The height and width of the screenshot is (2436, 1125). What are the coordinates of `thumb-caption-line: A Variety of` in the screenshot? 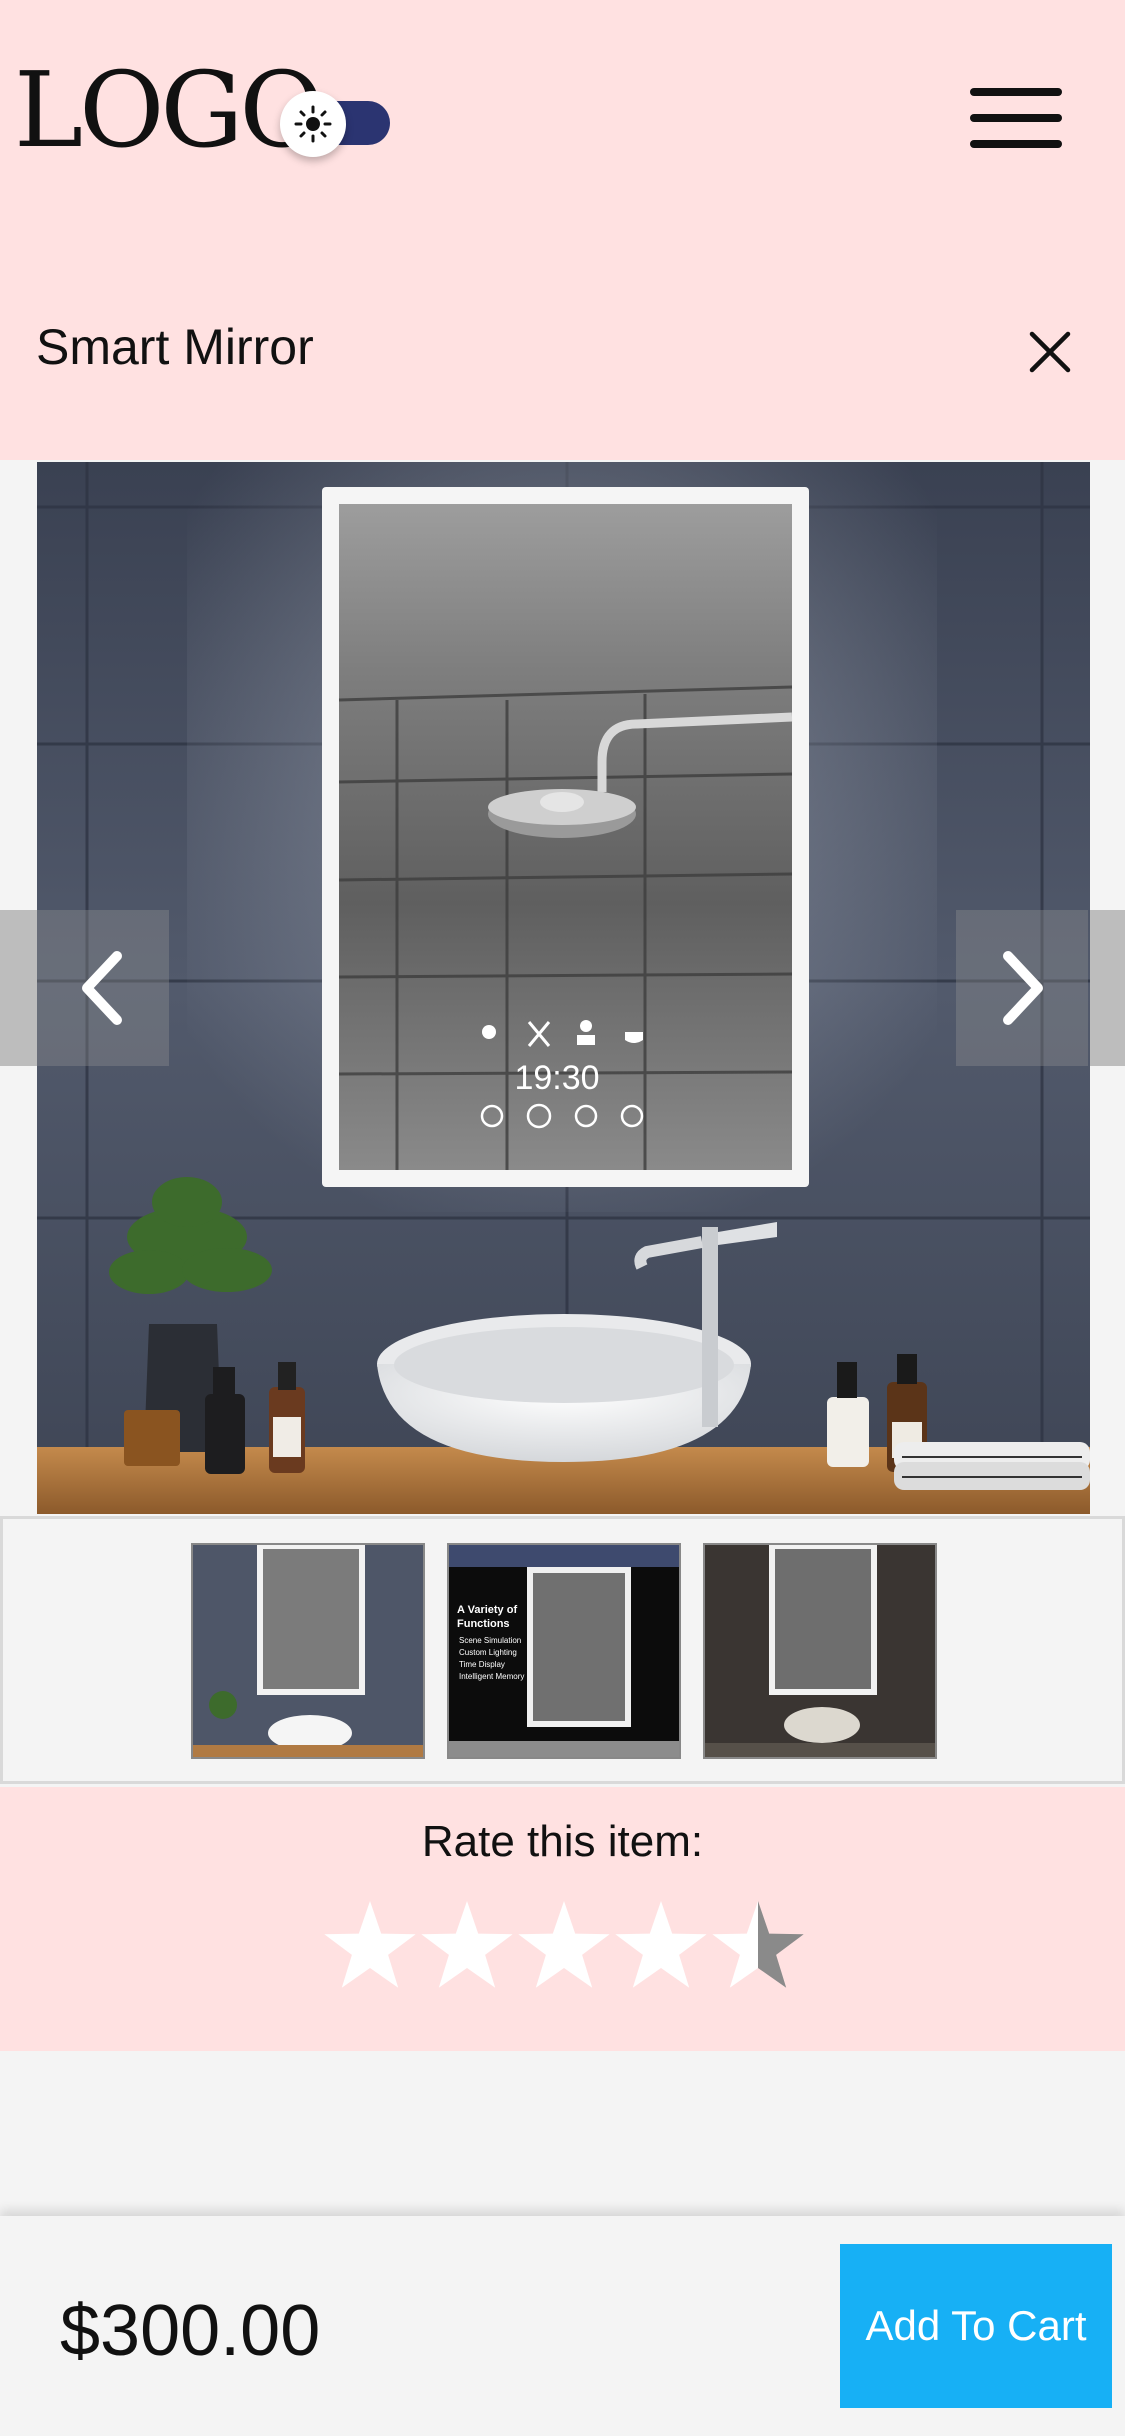 It's located at (487, 1610).